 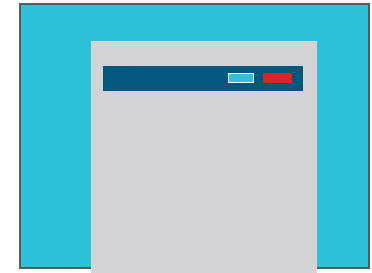 What do you see at coordinates (277, 78) in the screenshot?
I see `danger-button` at bounding box center [277, 78].